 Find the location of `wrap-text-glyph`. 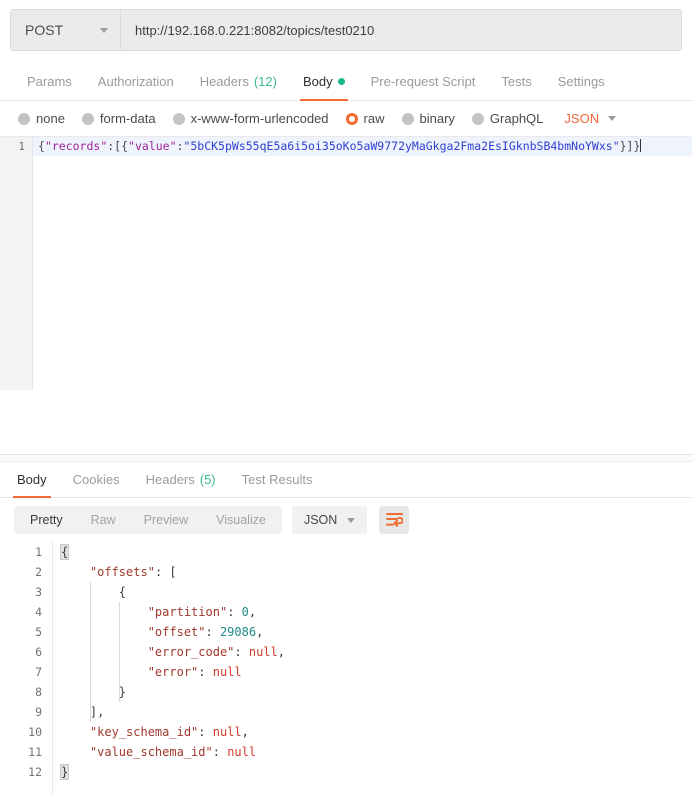

wrap-text-glyph is located at coordinates (394, 520).